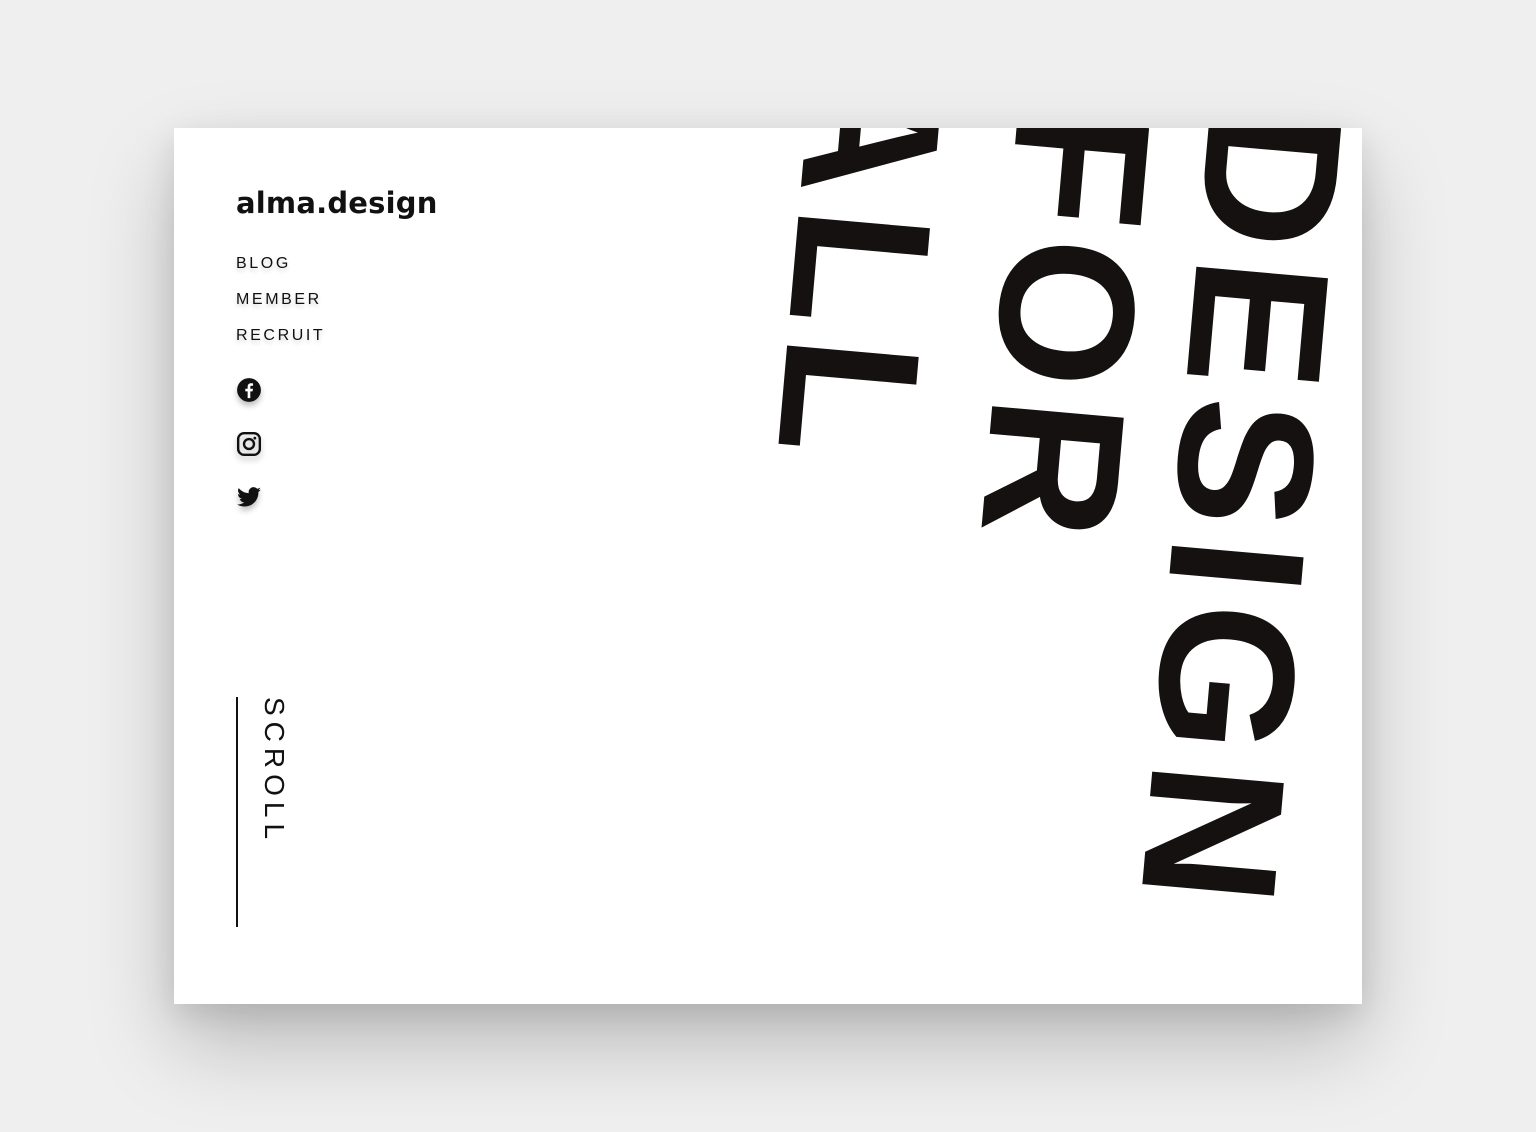 The image size is (1536, 1132). I want to click on facebook-link, so click(249, 390).